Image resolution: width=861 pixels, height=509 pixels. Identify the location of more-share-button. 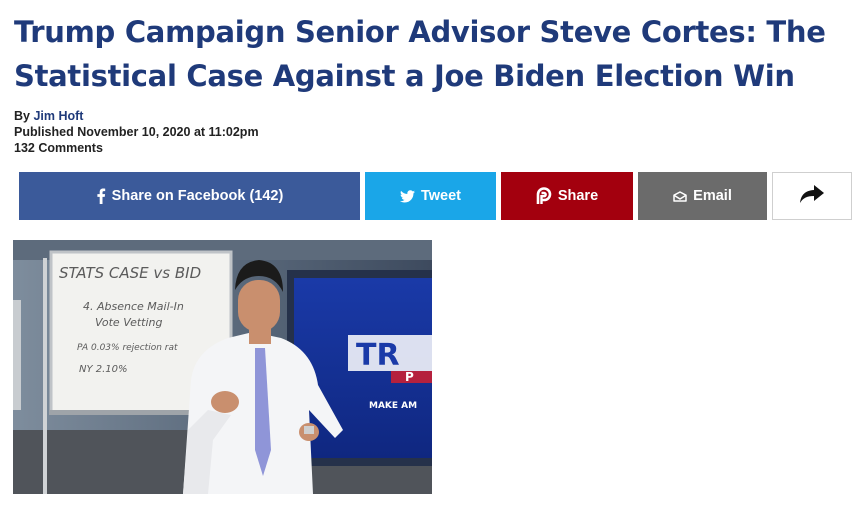
(812, 196).